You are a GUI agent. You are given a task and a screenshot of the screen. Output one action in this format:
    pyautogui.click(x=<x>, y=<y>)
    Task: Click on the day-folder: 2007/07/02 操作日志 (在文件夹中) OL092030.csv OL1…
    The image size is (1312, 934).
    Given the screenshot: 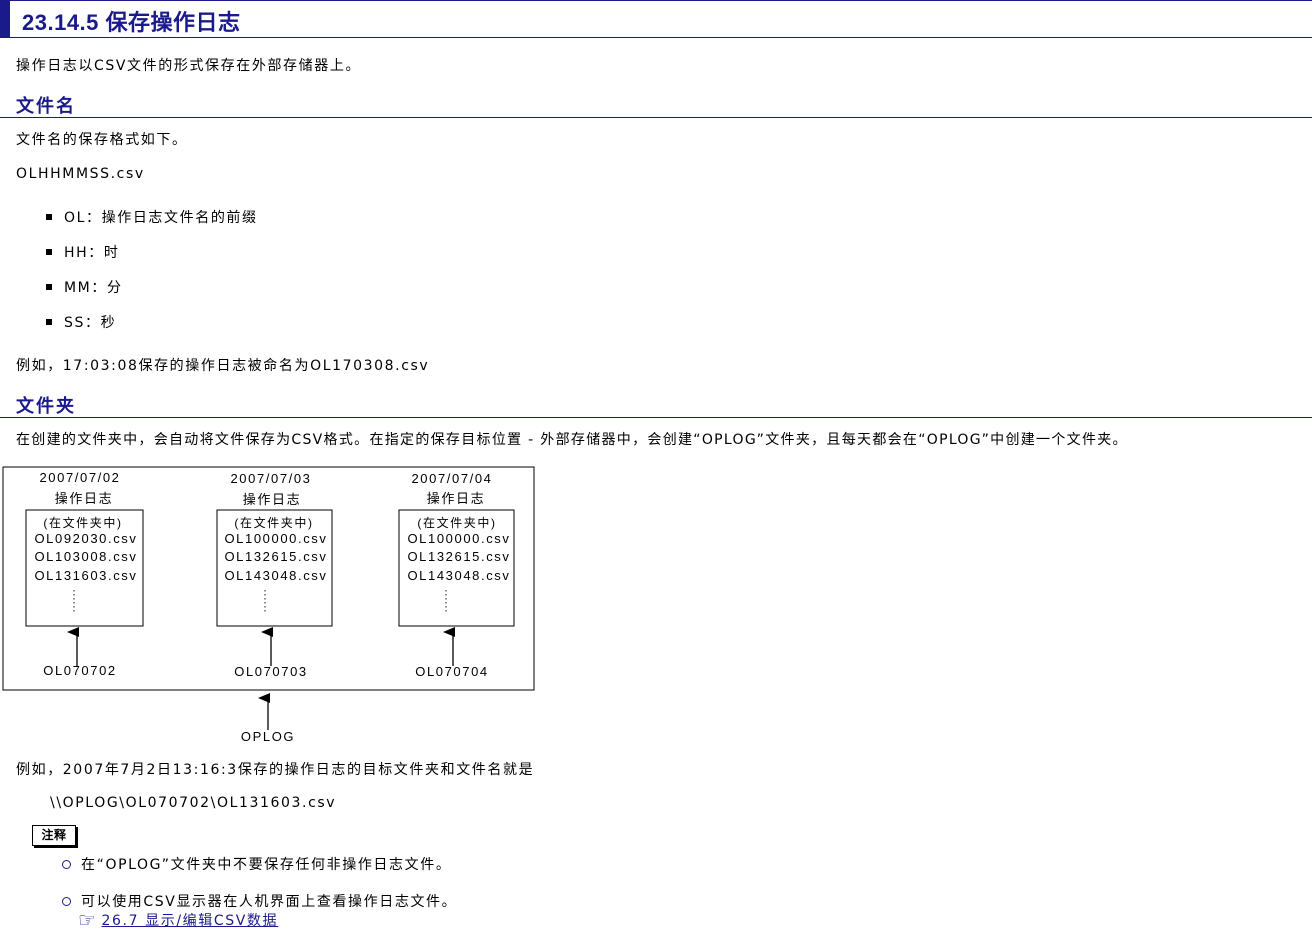 What is the action you would take?
    pyautogui.click(x=84, y=574)
    